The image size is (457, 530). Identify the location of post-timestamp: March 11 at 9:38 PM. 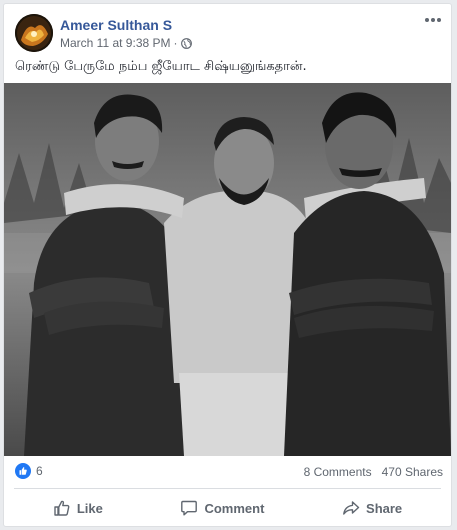
(115, 43).